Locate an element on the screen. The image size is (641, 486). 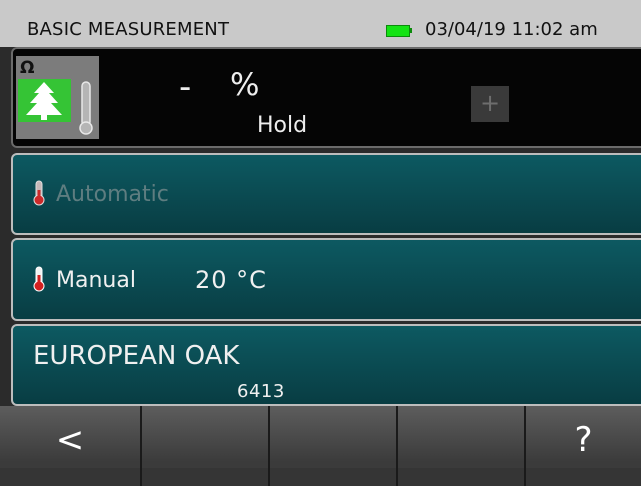
manual-temperature-value: 20 °C is located at coordinates (231, 280).